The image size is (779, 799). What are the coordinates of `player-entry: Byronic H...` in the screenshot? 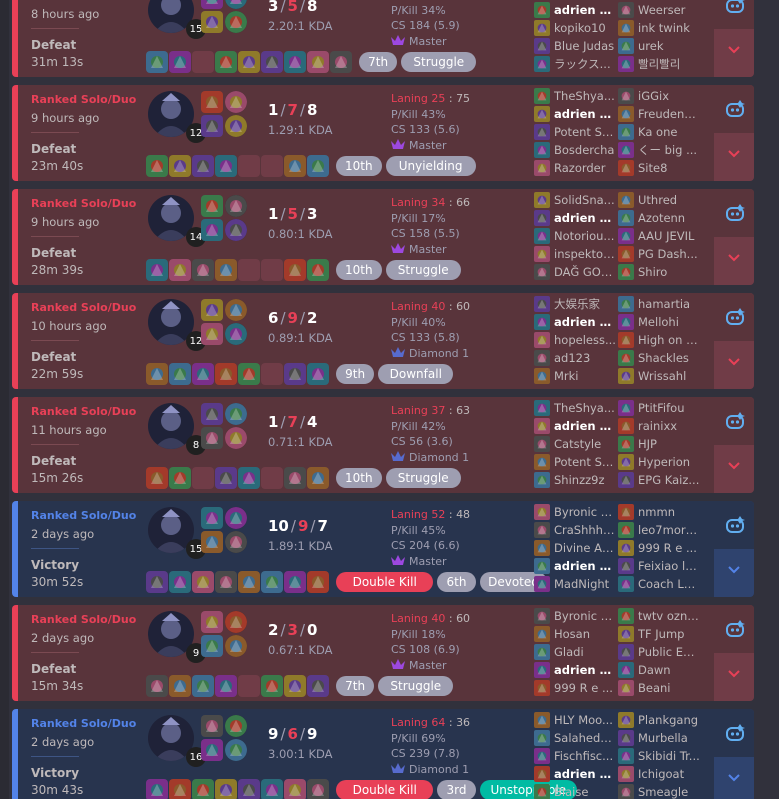 It's located at (575, 512).